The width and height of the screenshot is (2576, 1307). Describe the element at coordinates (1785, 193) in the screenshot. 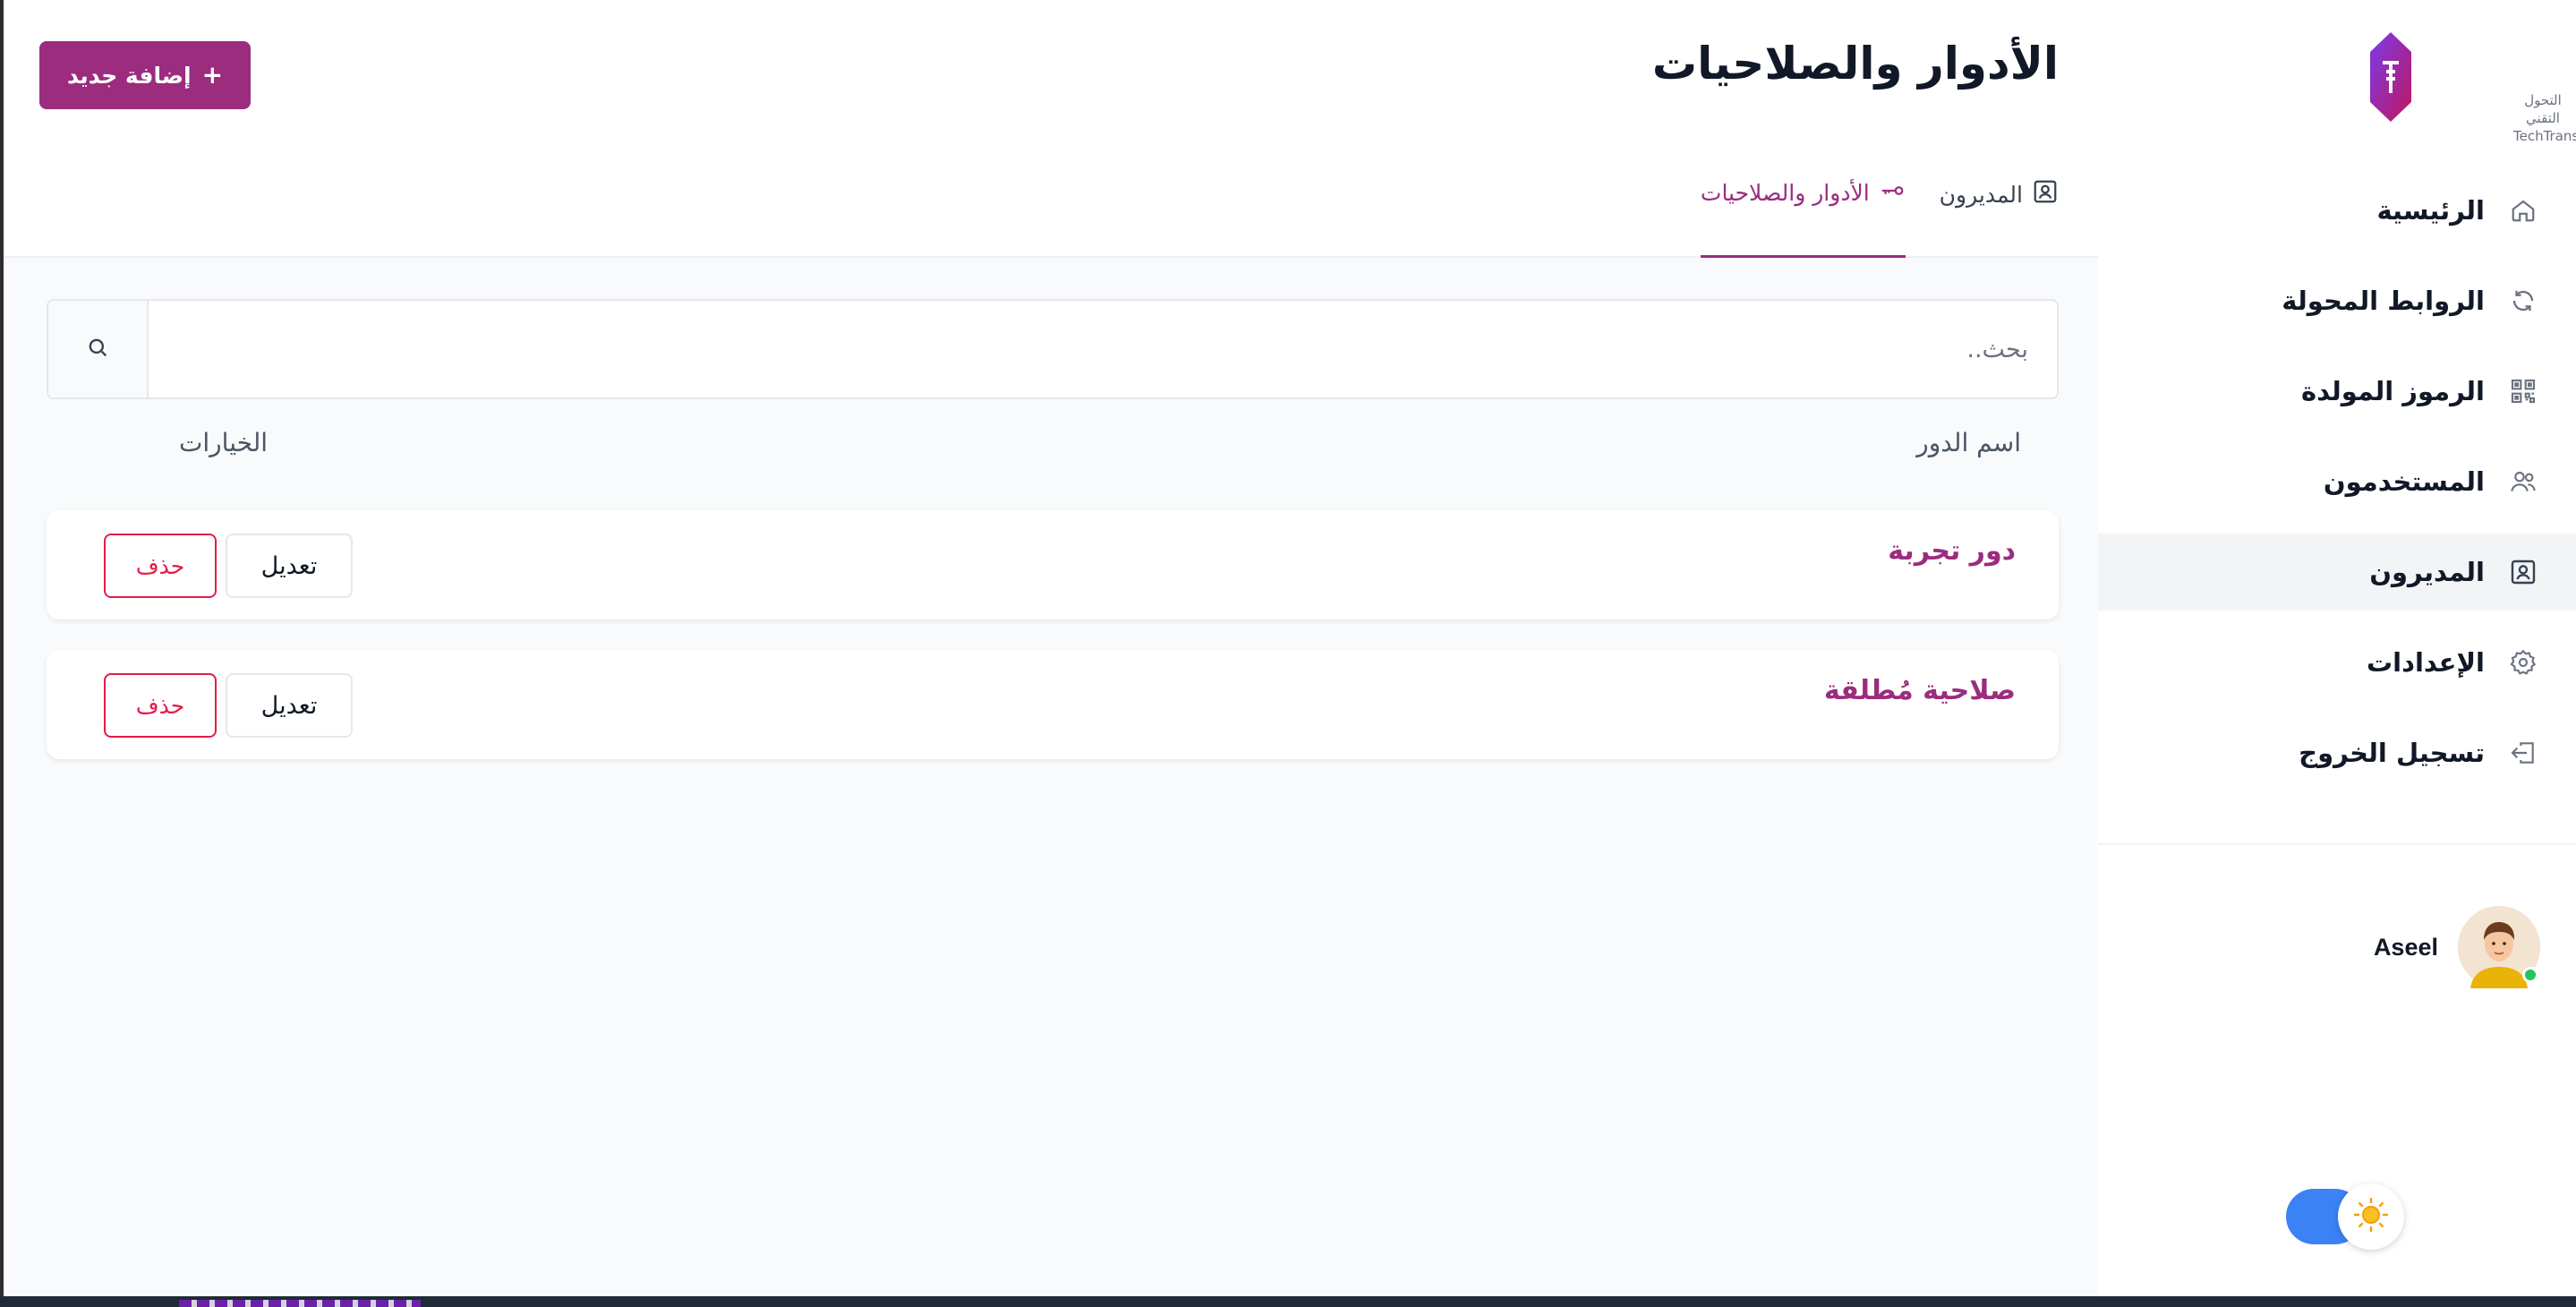

I see `tab-roles-label: الأدوار والصلاحيات` at that location.